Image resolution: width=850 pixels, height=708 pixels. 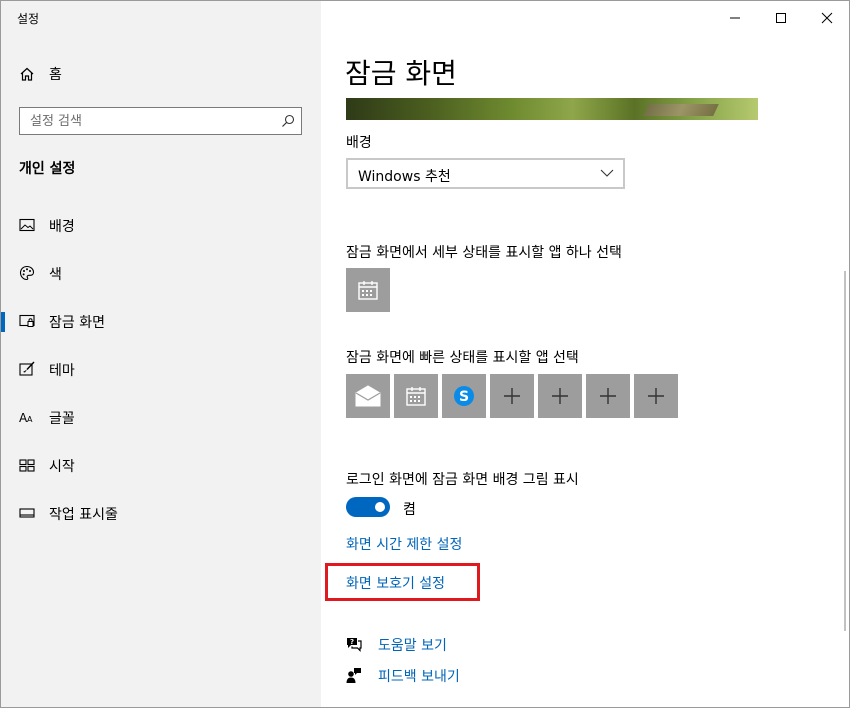 What do you see at coordinates (484, 253) in the screenshot?
I see `detailed-status-label: 잠금 화면에서 세부 상태를 표시할 앱 하나 선택` at bounding box center [484, 253].